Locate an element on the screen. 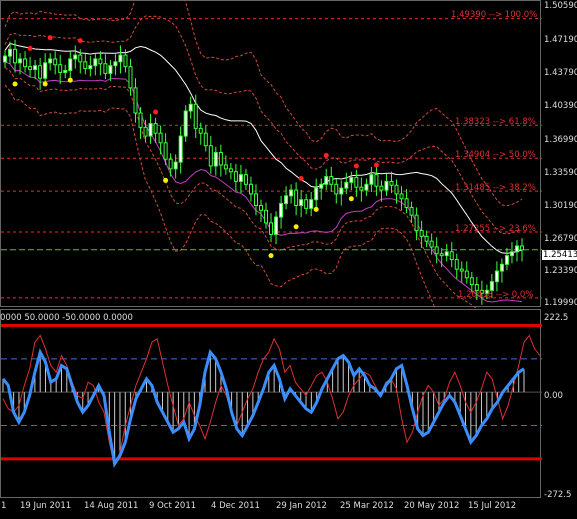  price-tick: 1.50590 is located at coordinates (560, 6).